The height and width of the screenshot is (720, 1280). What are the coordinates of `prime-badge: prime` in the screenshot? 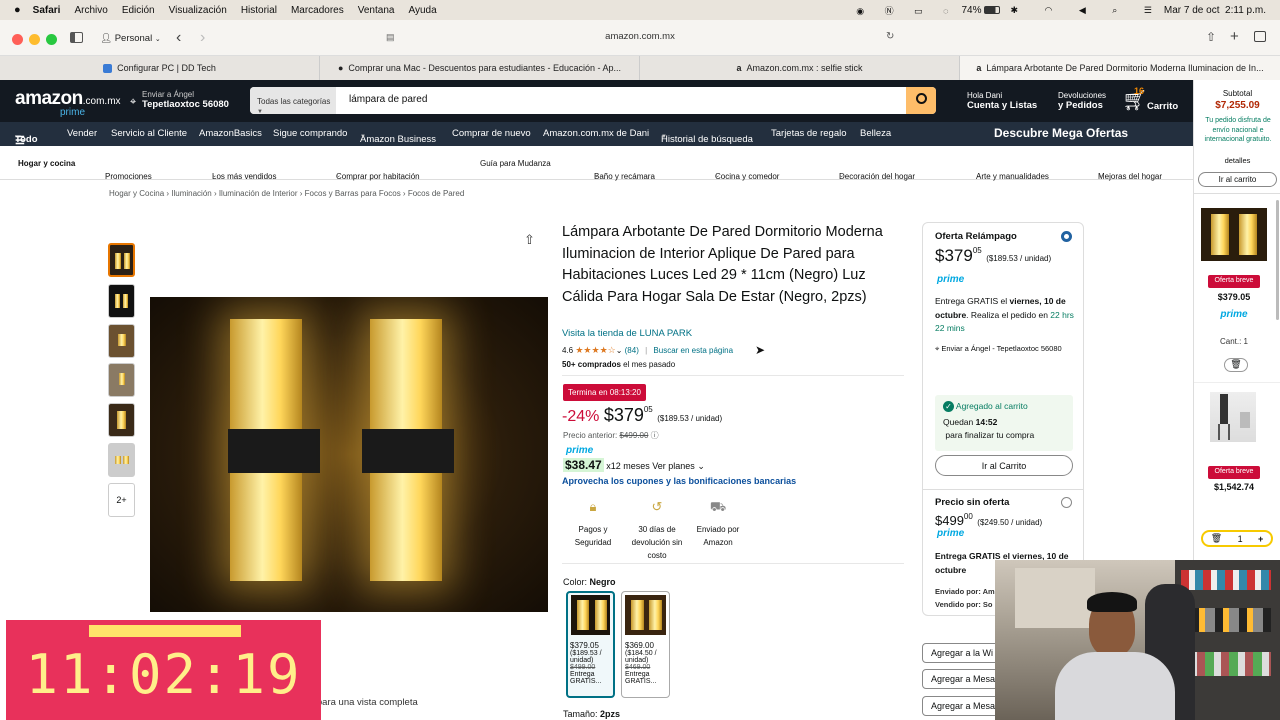 It's located at (580, 450).